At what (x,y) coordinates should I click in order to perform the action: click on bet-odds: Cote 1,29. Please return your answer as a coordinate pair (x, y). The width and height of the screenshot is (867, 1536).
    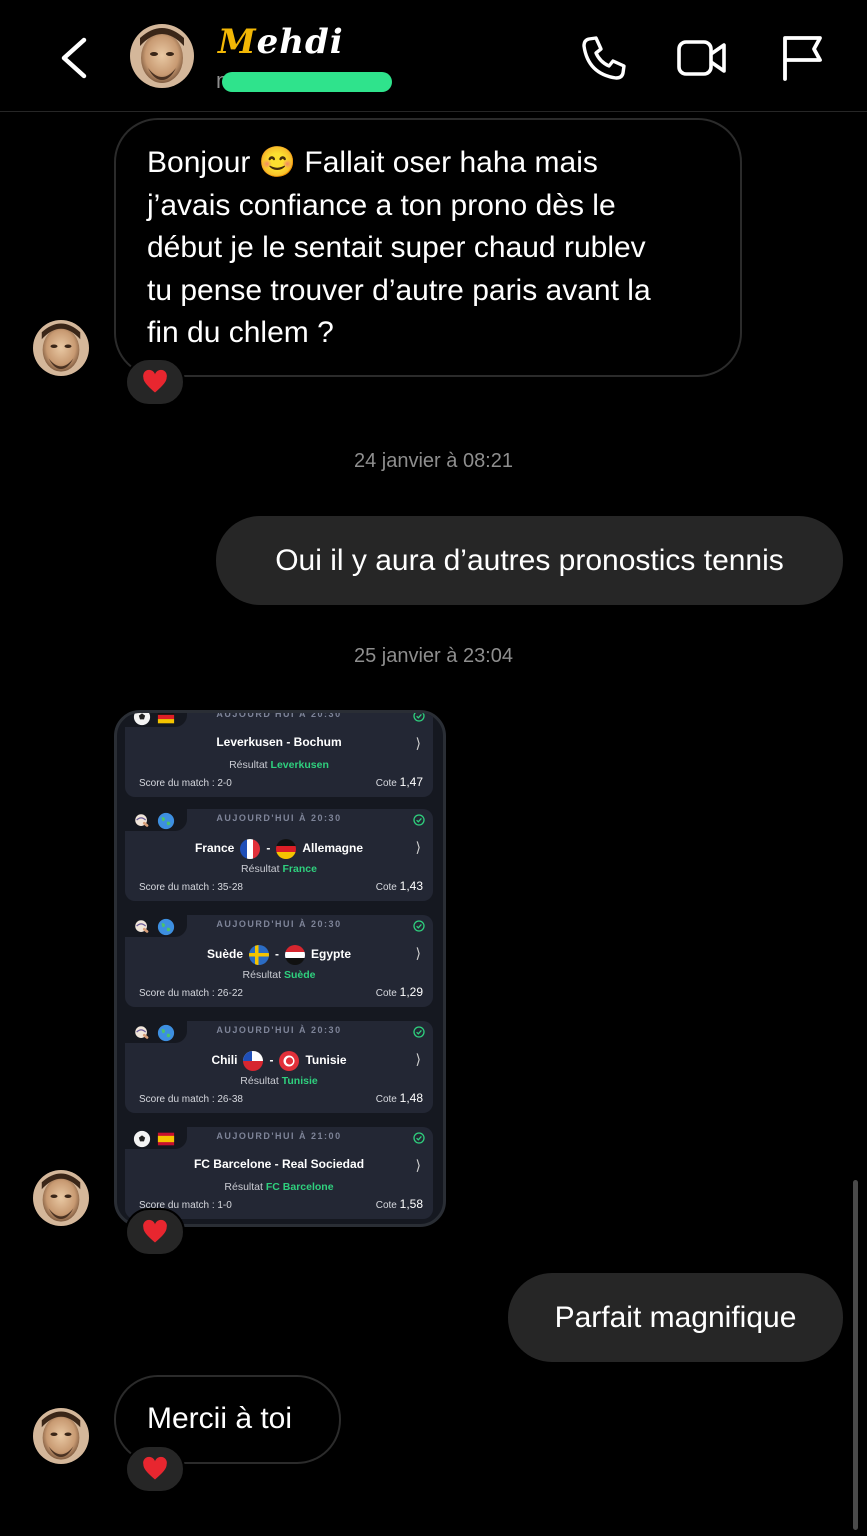
    Looking at the image, I should click on (399, 992).